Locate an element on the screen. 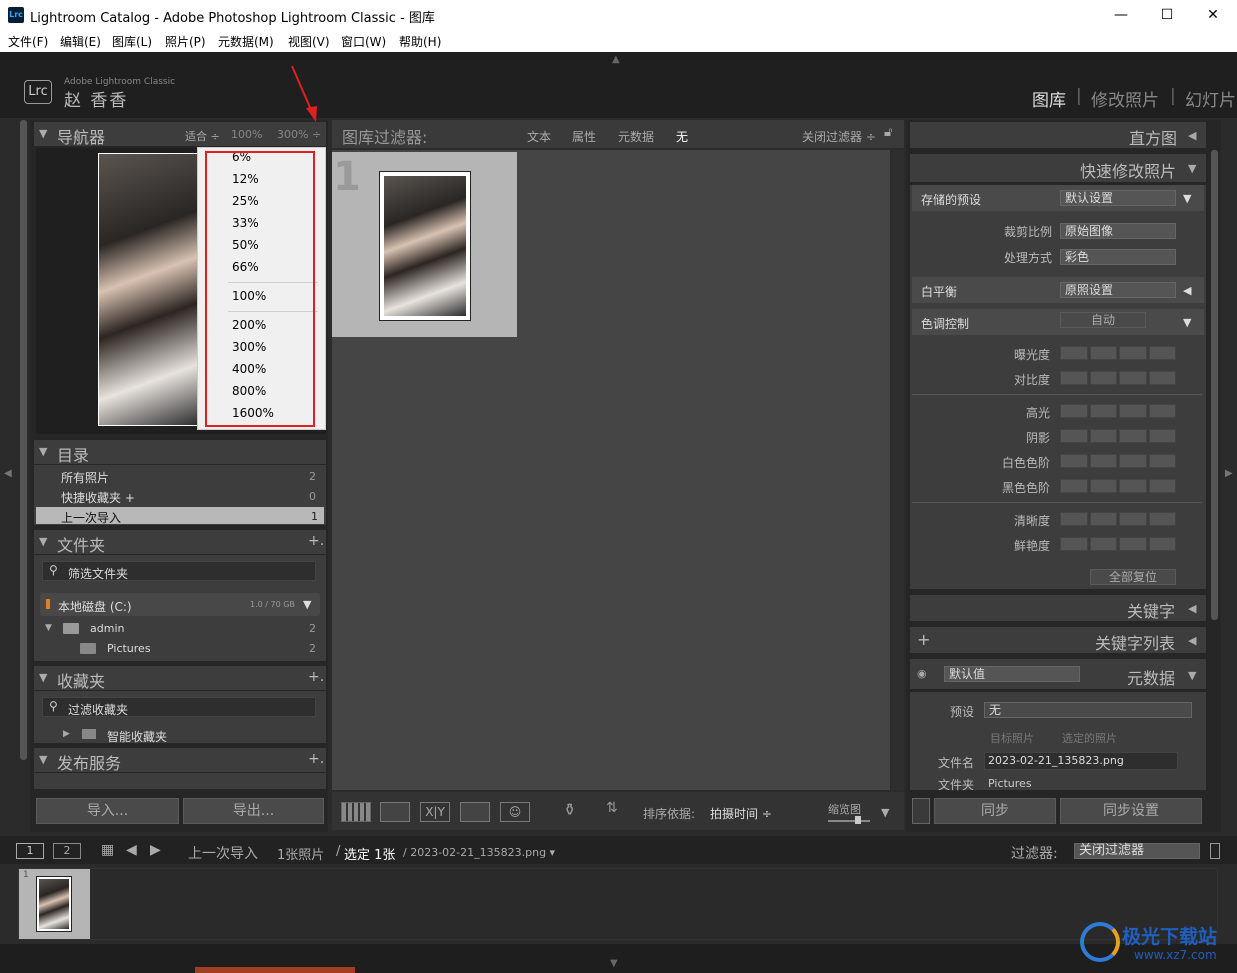 Image resolution: width=1237 pixels, height=973 pixels. filmstrip-source: 上一次导入 is located at coordinates (223, 853).